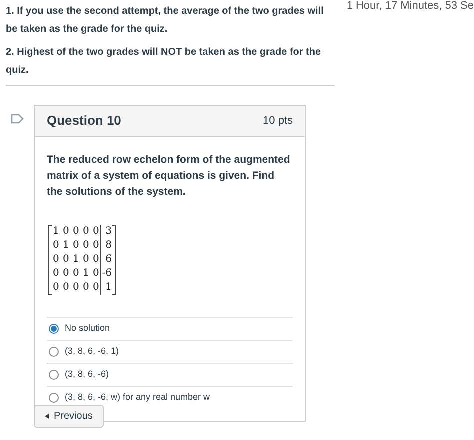 The height and width of the screenshot is (440, 474). Describe the element at coordinates (87, 329) in the screenshot. I see `option-label: No solution` at that location.